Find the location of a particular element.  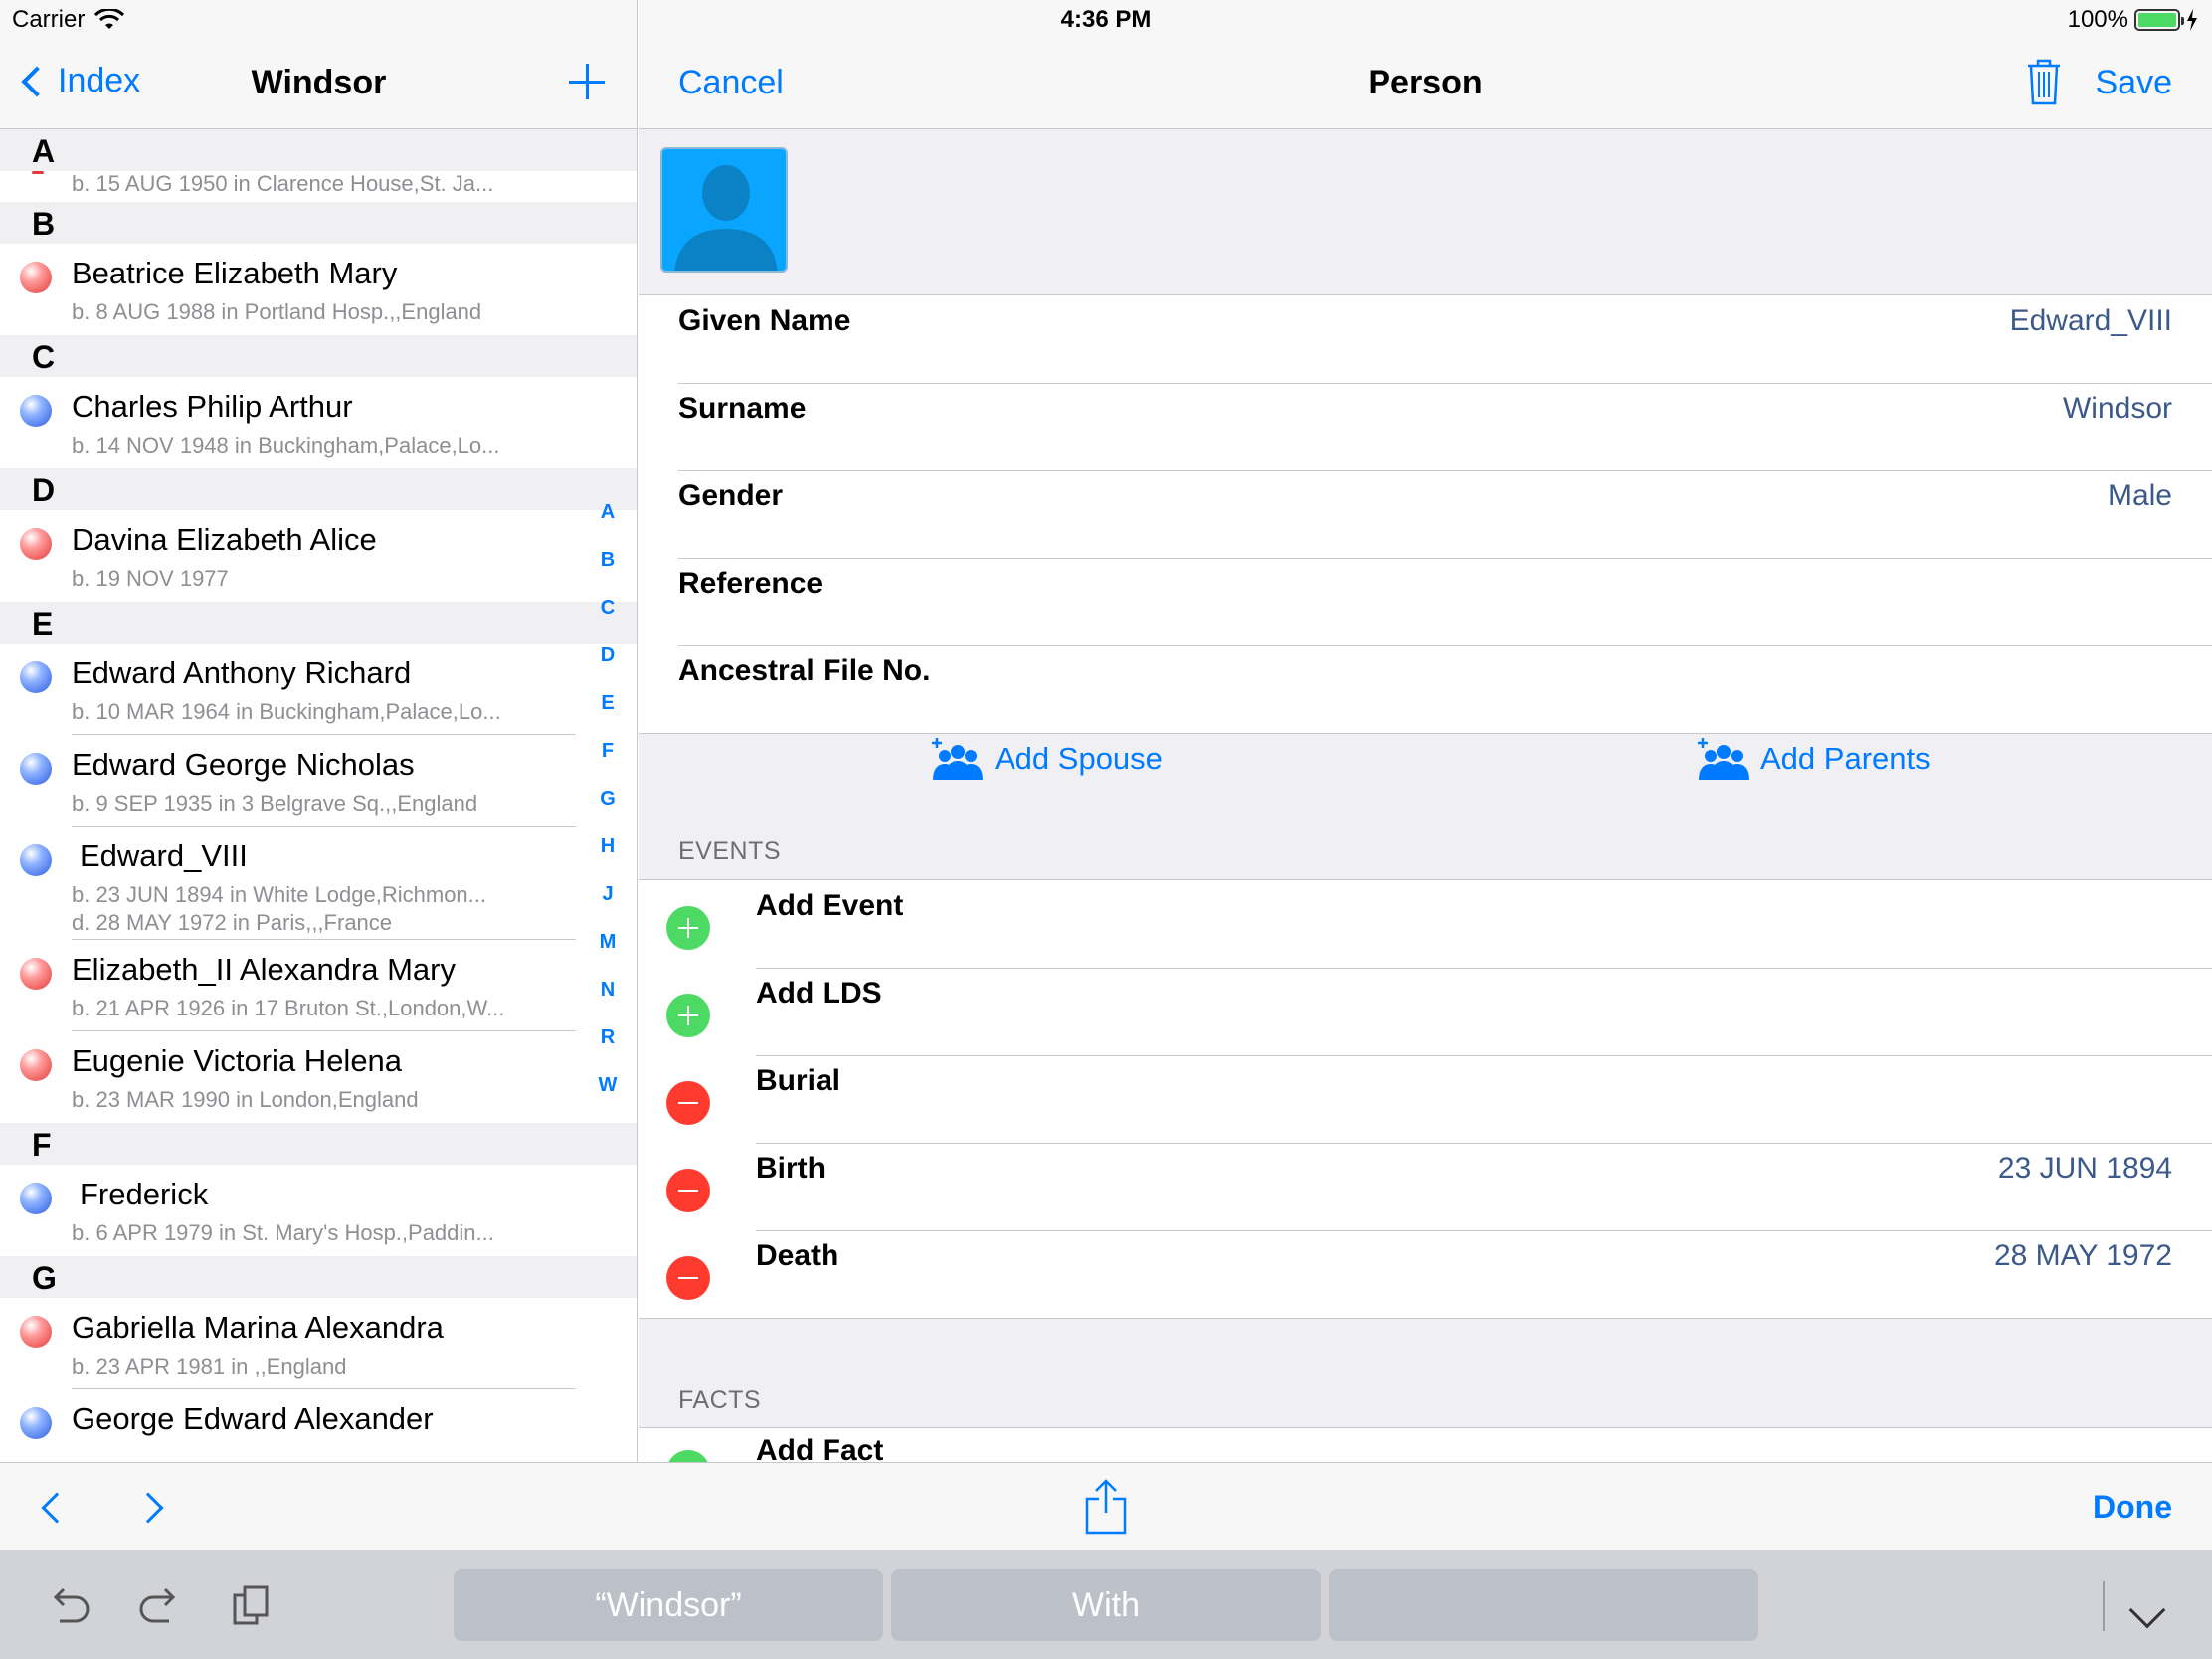

person-photo is located at coordinates (724, 210).